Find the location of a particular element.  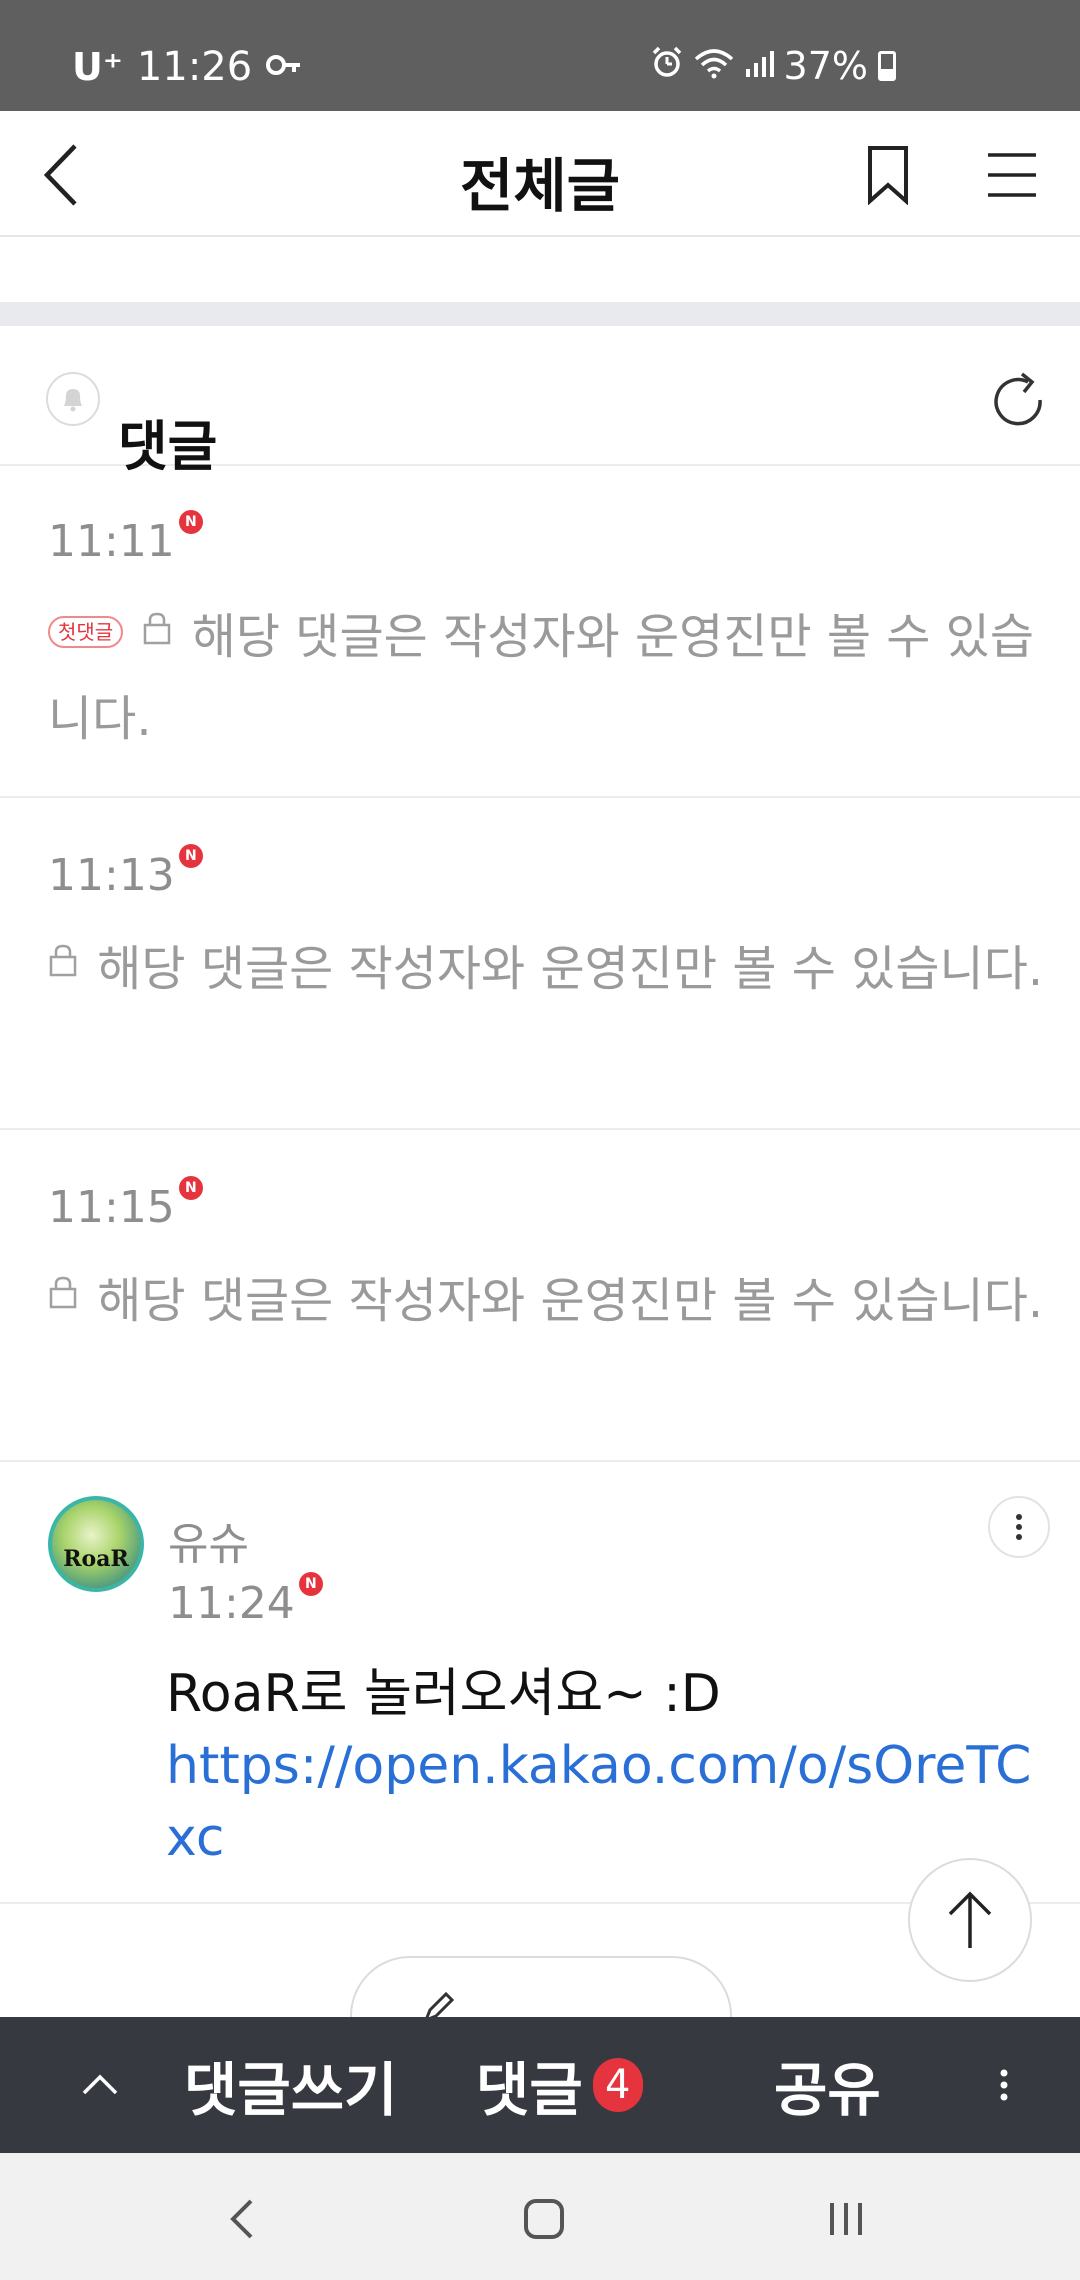

notification-bell-button is located at coordinates (73, 399).